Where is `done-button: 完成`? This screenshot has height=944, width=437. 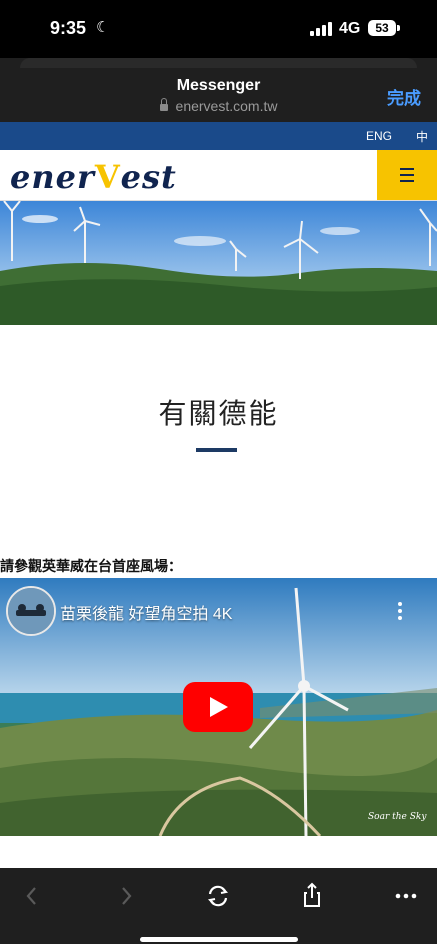 done-button: 完成 is located at coordinates (404, 96).